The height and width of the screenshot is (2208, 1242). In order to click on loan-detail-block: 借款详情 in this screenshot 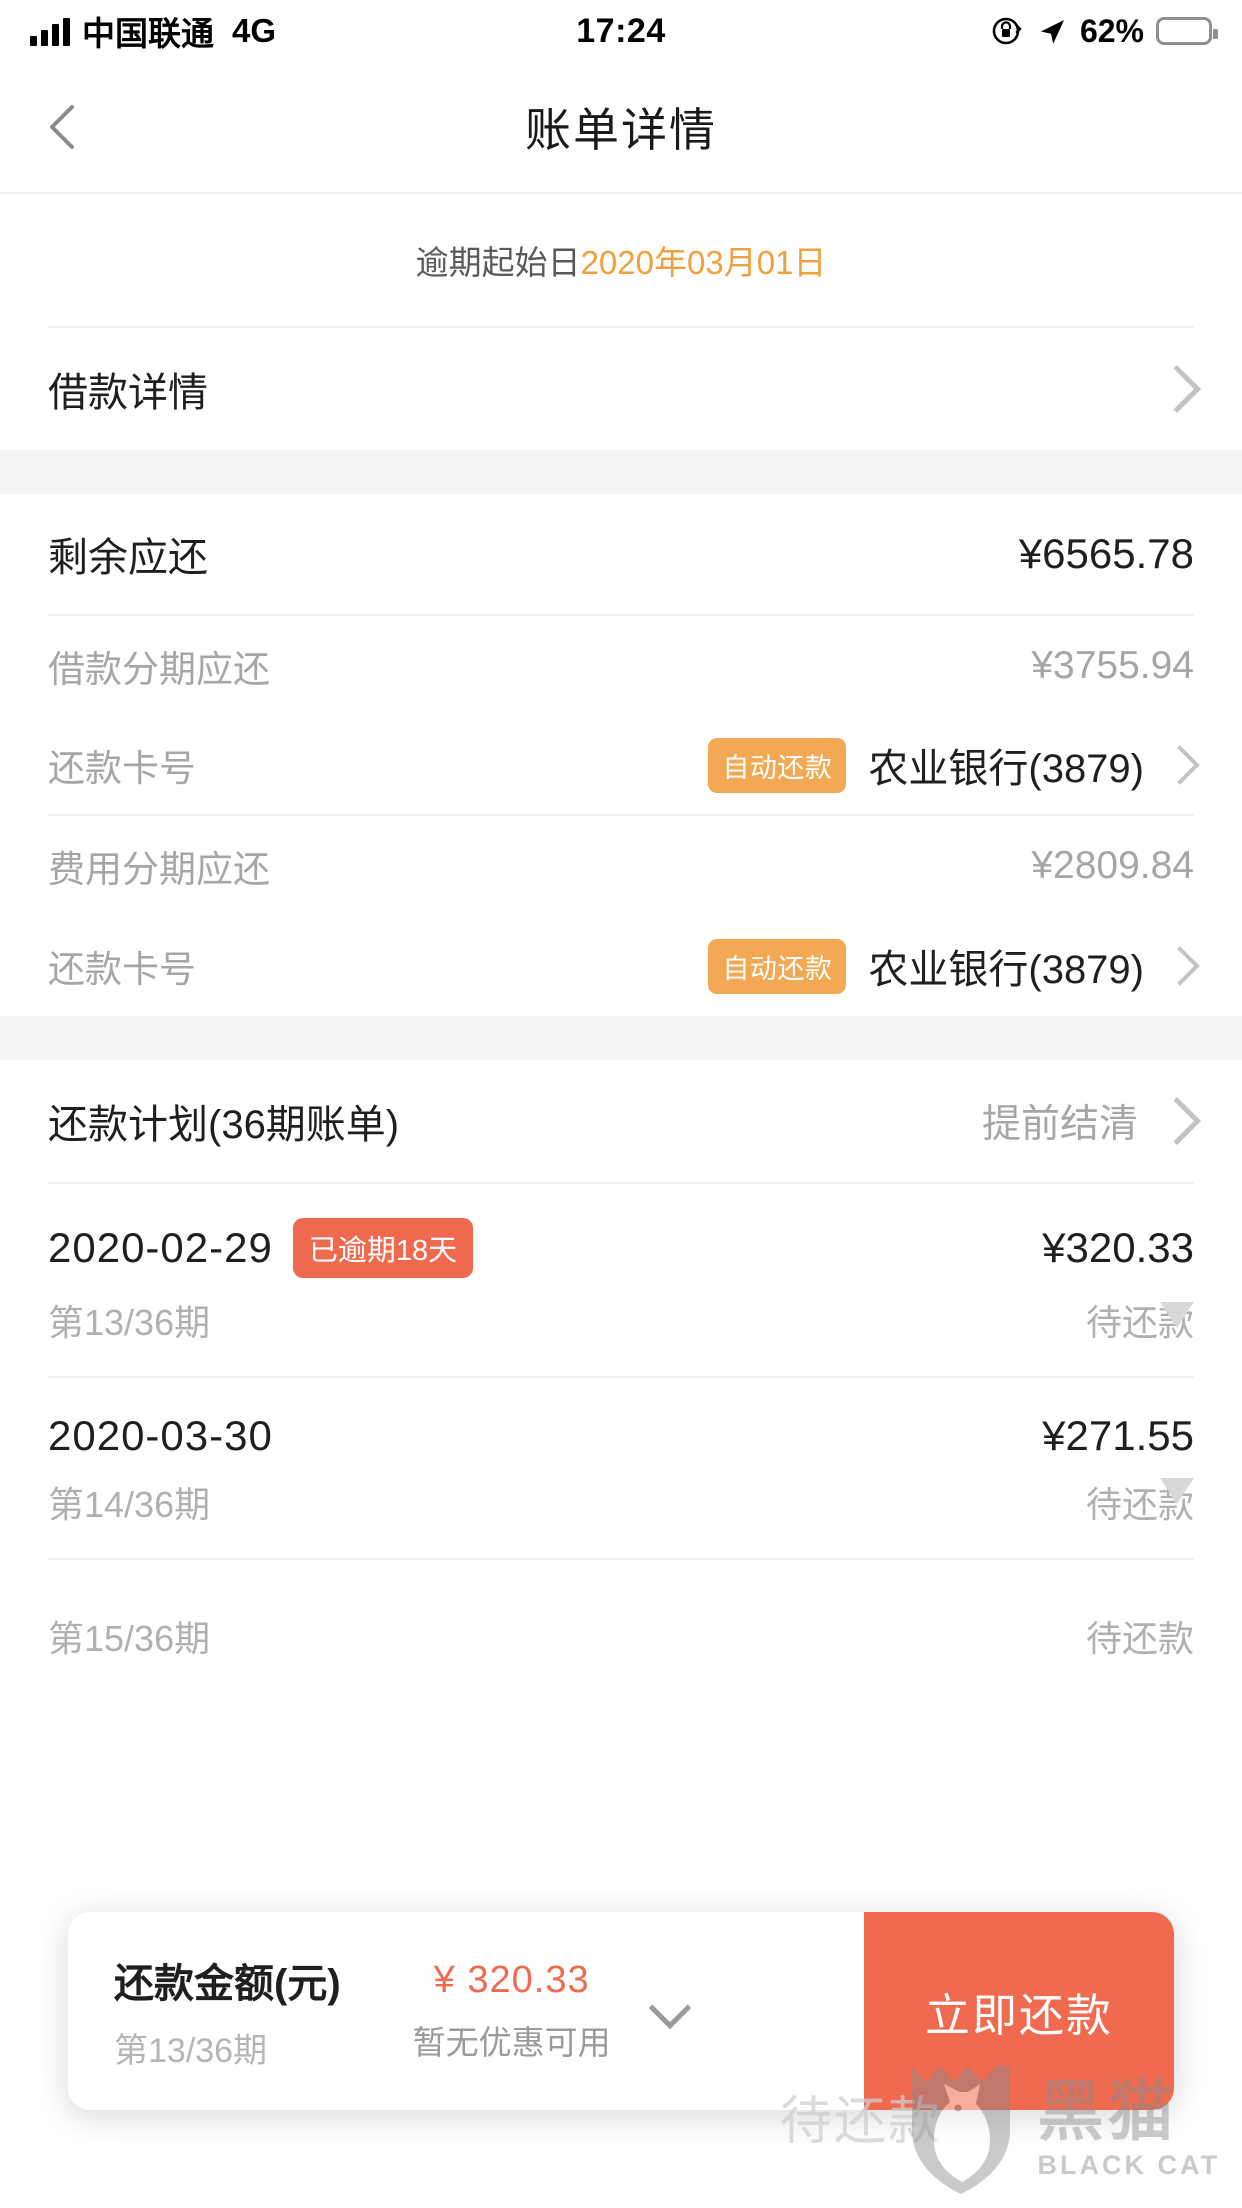, I will do `click(621, 388)`.